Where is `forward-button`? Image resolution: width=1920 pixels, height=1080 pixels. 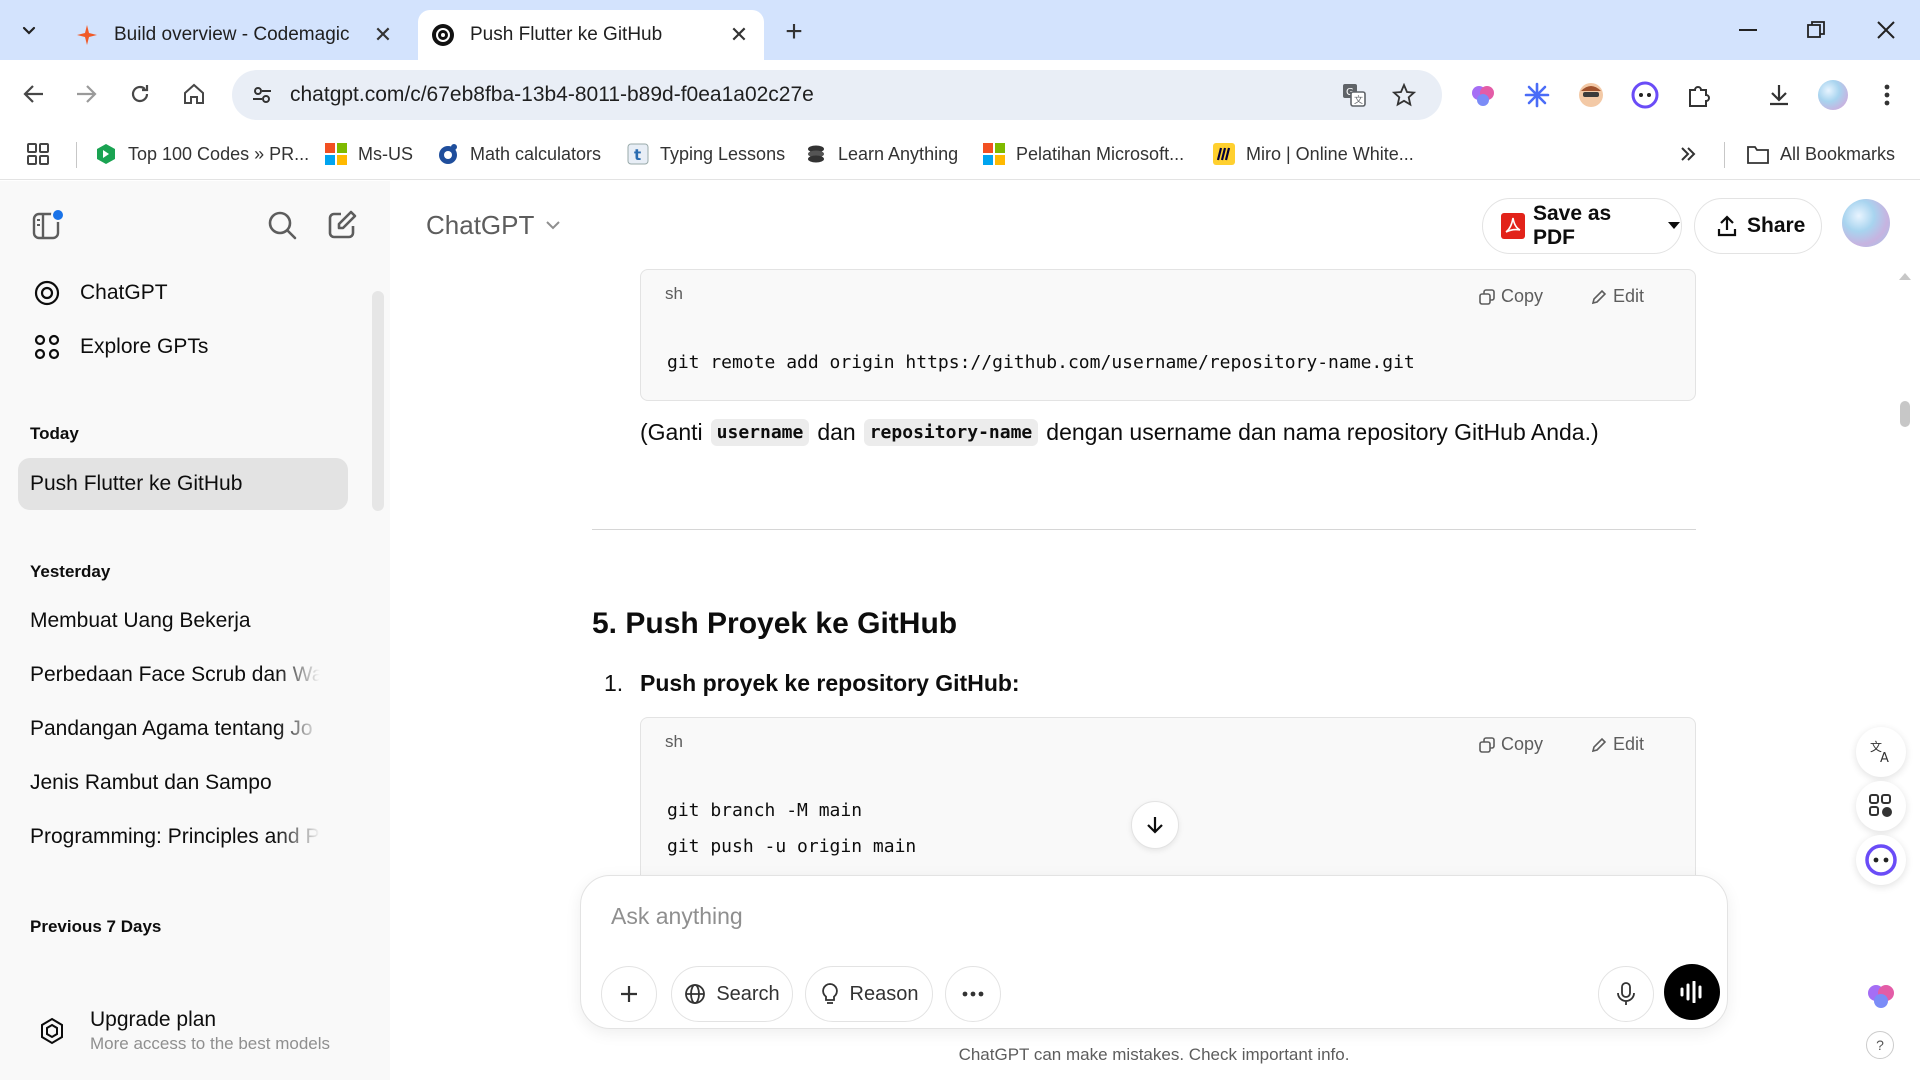
forward-button is located at coordinates (86, 94).